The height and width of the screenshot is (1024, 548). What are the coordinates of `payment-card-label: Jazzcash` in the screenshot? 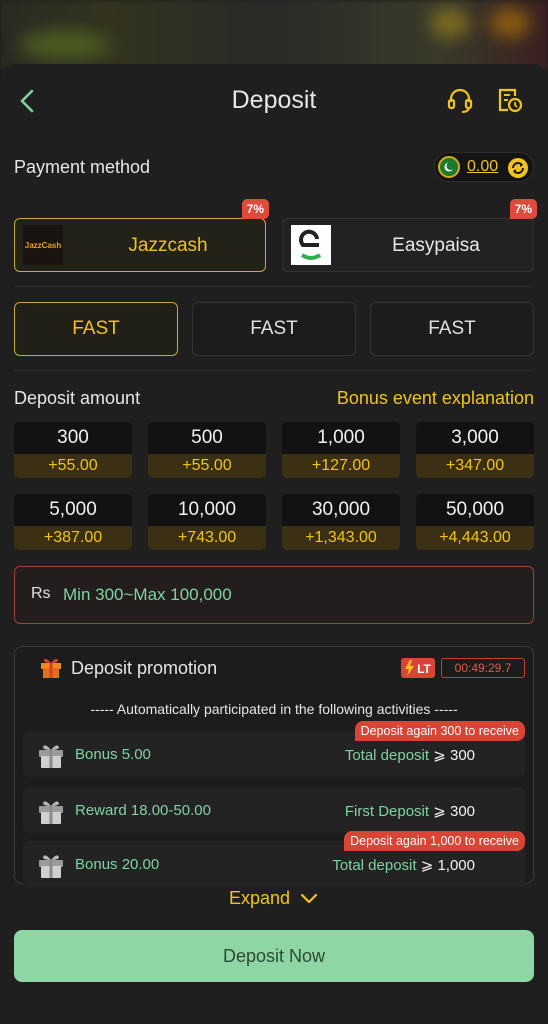 It's located at (168, 245).